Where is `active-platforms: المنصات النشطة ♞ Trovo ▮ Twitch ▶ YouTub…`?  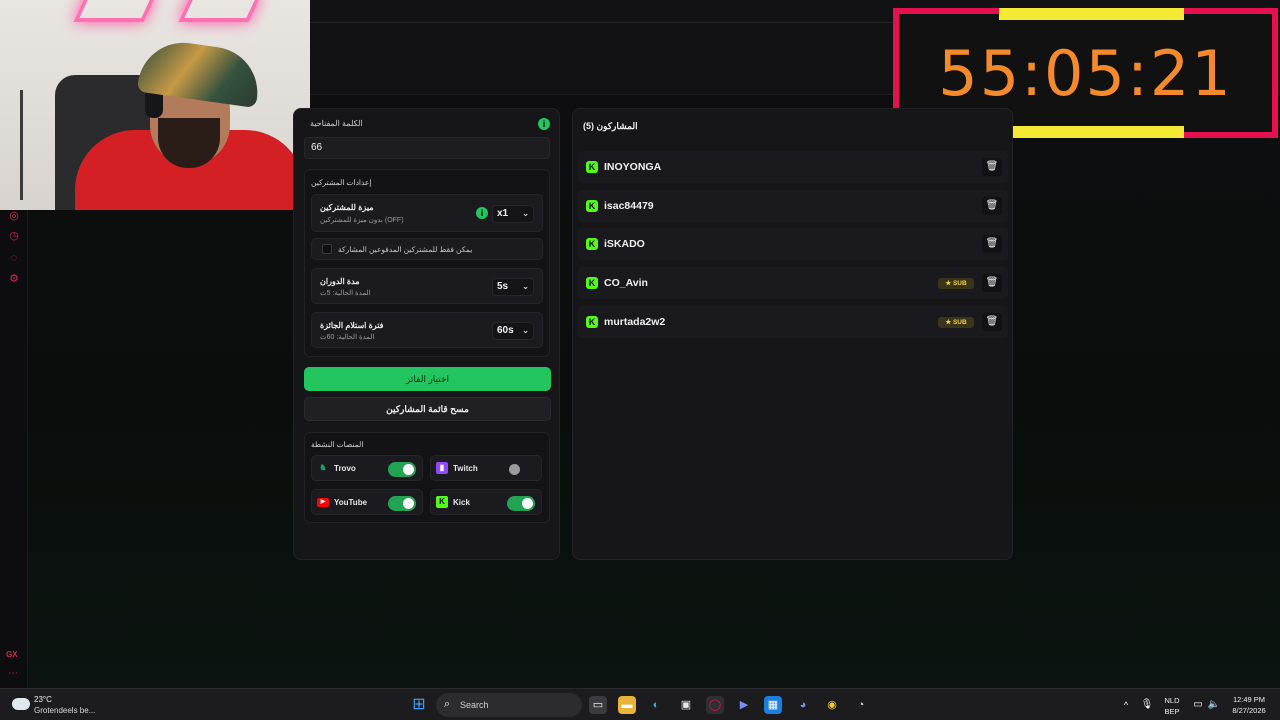 active-platforms: المنصات النشطة ♞ Trovo ▮ Twitch ▶ YouTub… is located at coordinates (427, 477).